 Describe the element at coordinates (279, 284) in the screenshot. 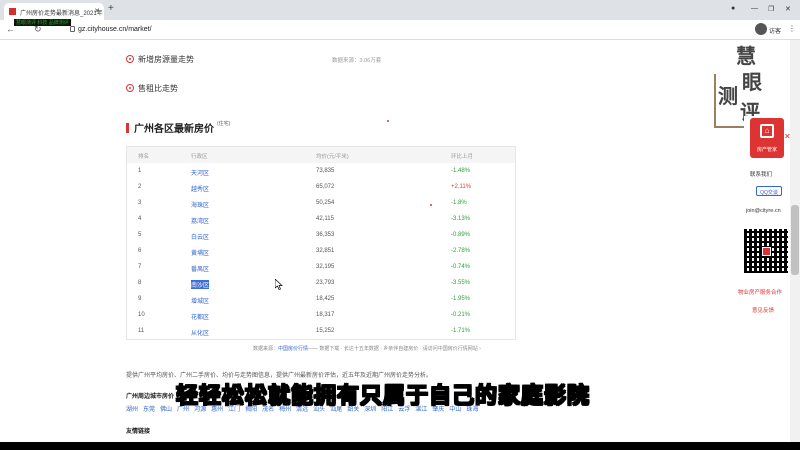

I see `mouse-cursor-icon` at that location.